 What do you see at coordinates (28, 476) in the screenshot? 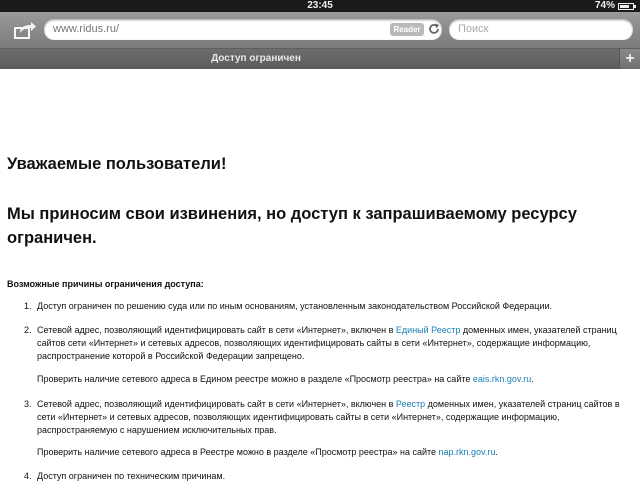
I see `list-number: 4.` at bounding box center [28, 476].